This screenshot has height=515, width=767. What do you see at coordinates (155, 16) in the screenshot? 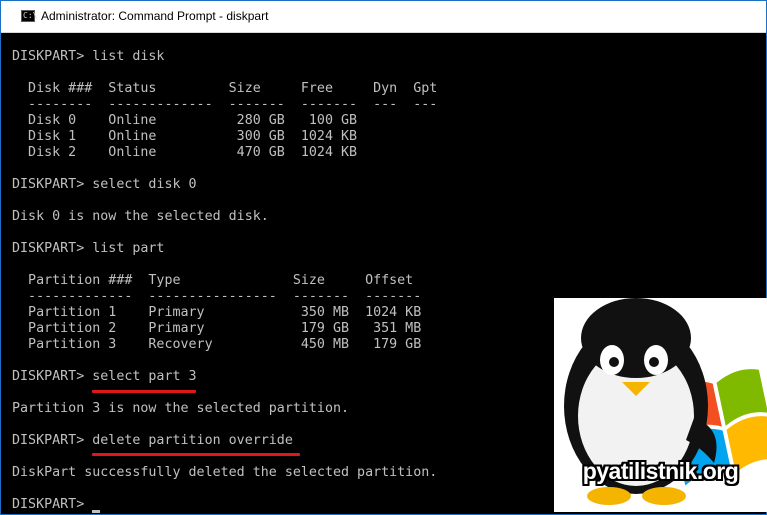
I see `window-title: Administrator: Command Prompt - diskpart` at bounding box center [155, 16].